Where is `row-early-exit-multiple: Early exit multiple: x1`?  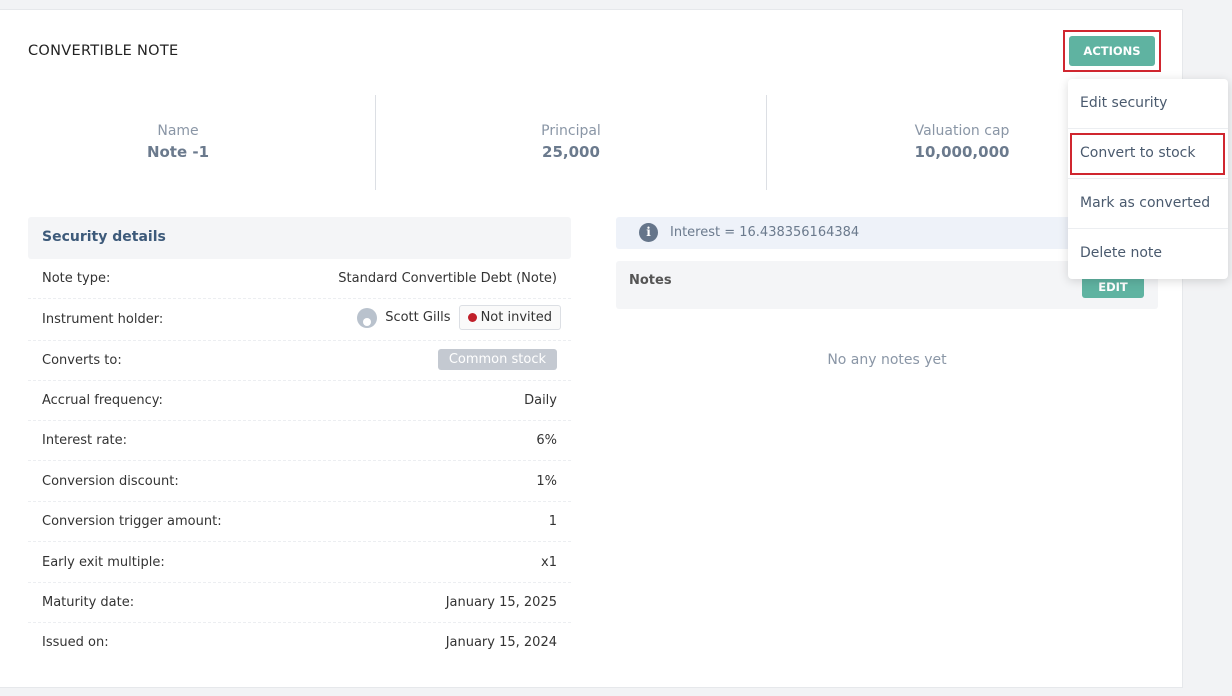 row-early-exit-multiple: Early exit multiple: x1 is located at coordinates (299, 563).